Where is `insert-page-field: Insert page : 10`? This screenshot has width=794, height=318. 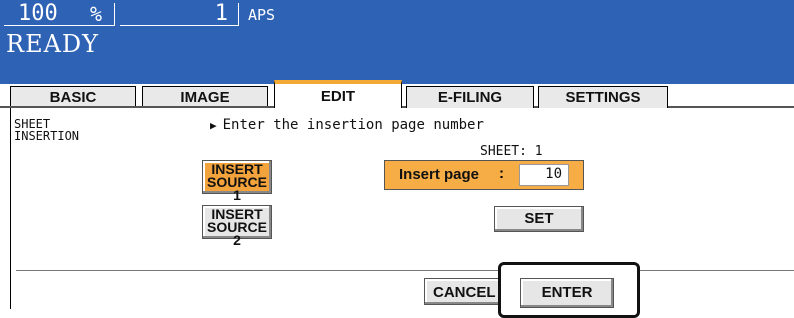 insert-page-field: Insert page : 10 is located at coordinates (484, 175).